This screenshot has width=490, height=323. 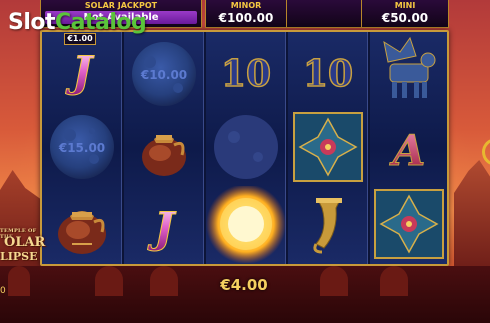 I want to click on watermark-part2: Catalog, so click(x=101, y=22).